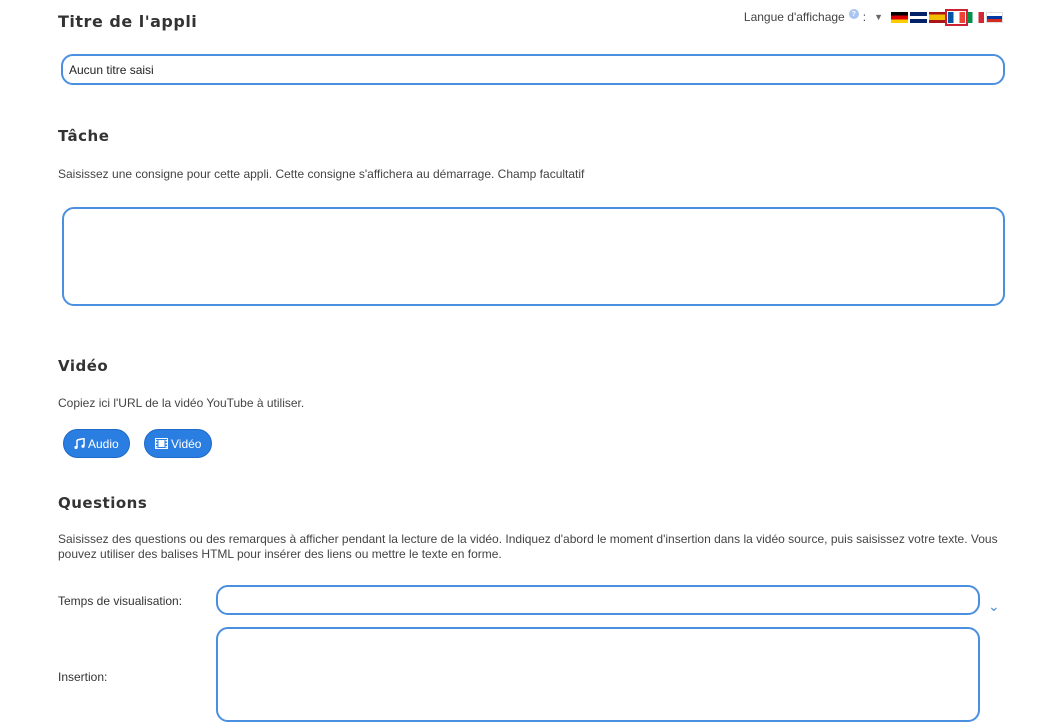 The image size is (1059, 722). What do you see at coordinates (899, 17) in the screenshot?
I see `german-flag` at bounding box center [899, 17].